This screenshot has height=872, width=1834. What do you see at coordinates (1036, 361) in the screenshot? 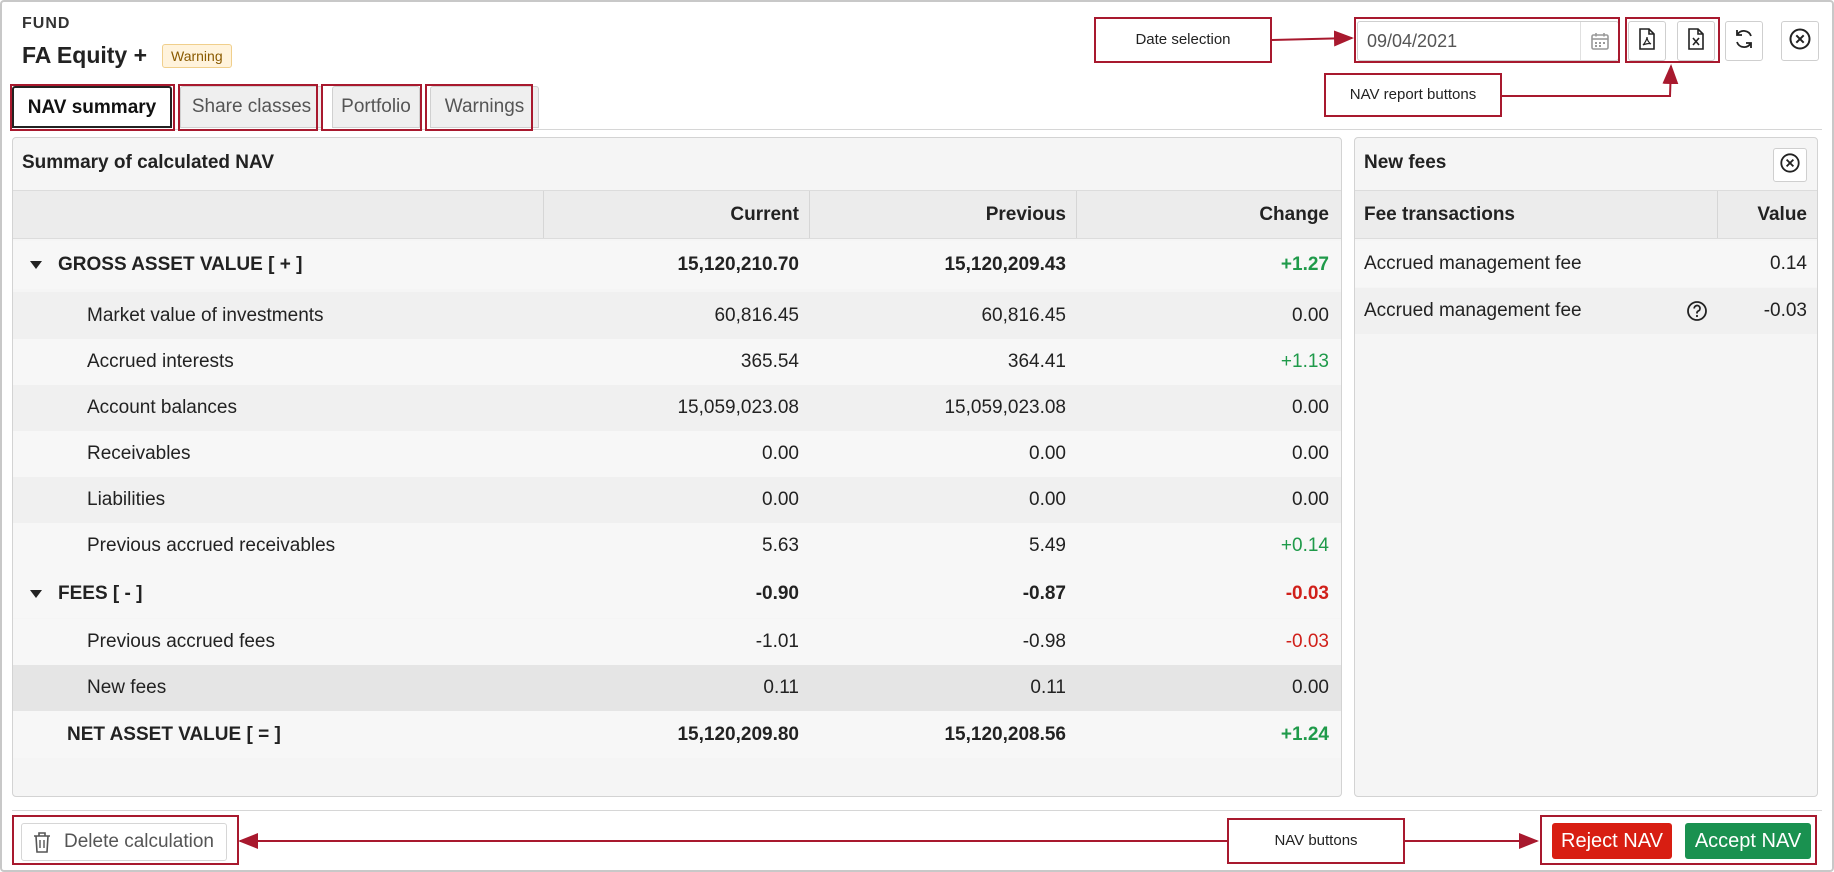
I see `cell-previous: 364.41` at bounding box center [1036, 361].